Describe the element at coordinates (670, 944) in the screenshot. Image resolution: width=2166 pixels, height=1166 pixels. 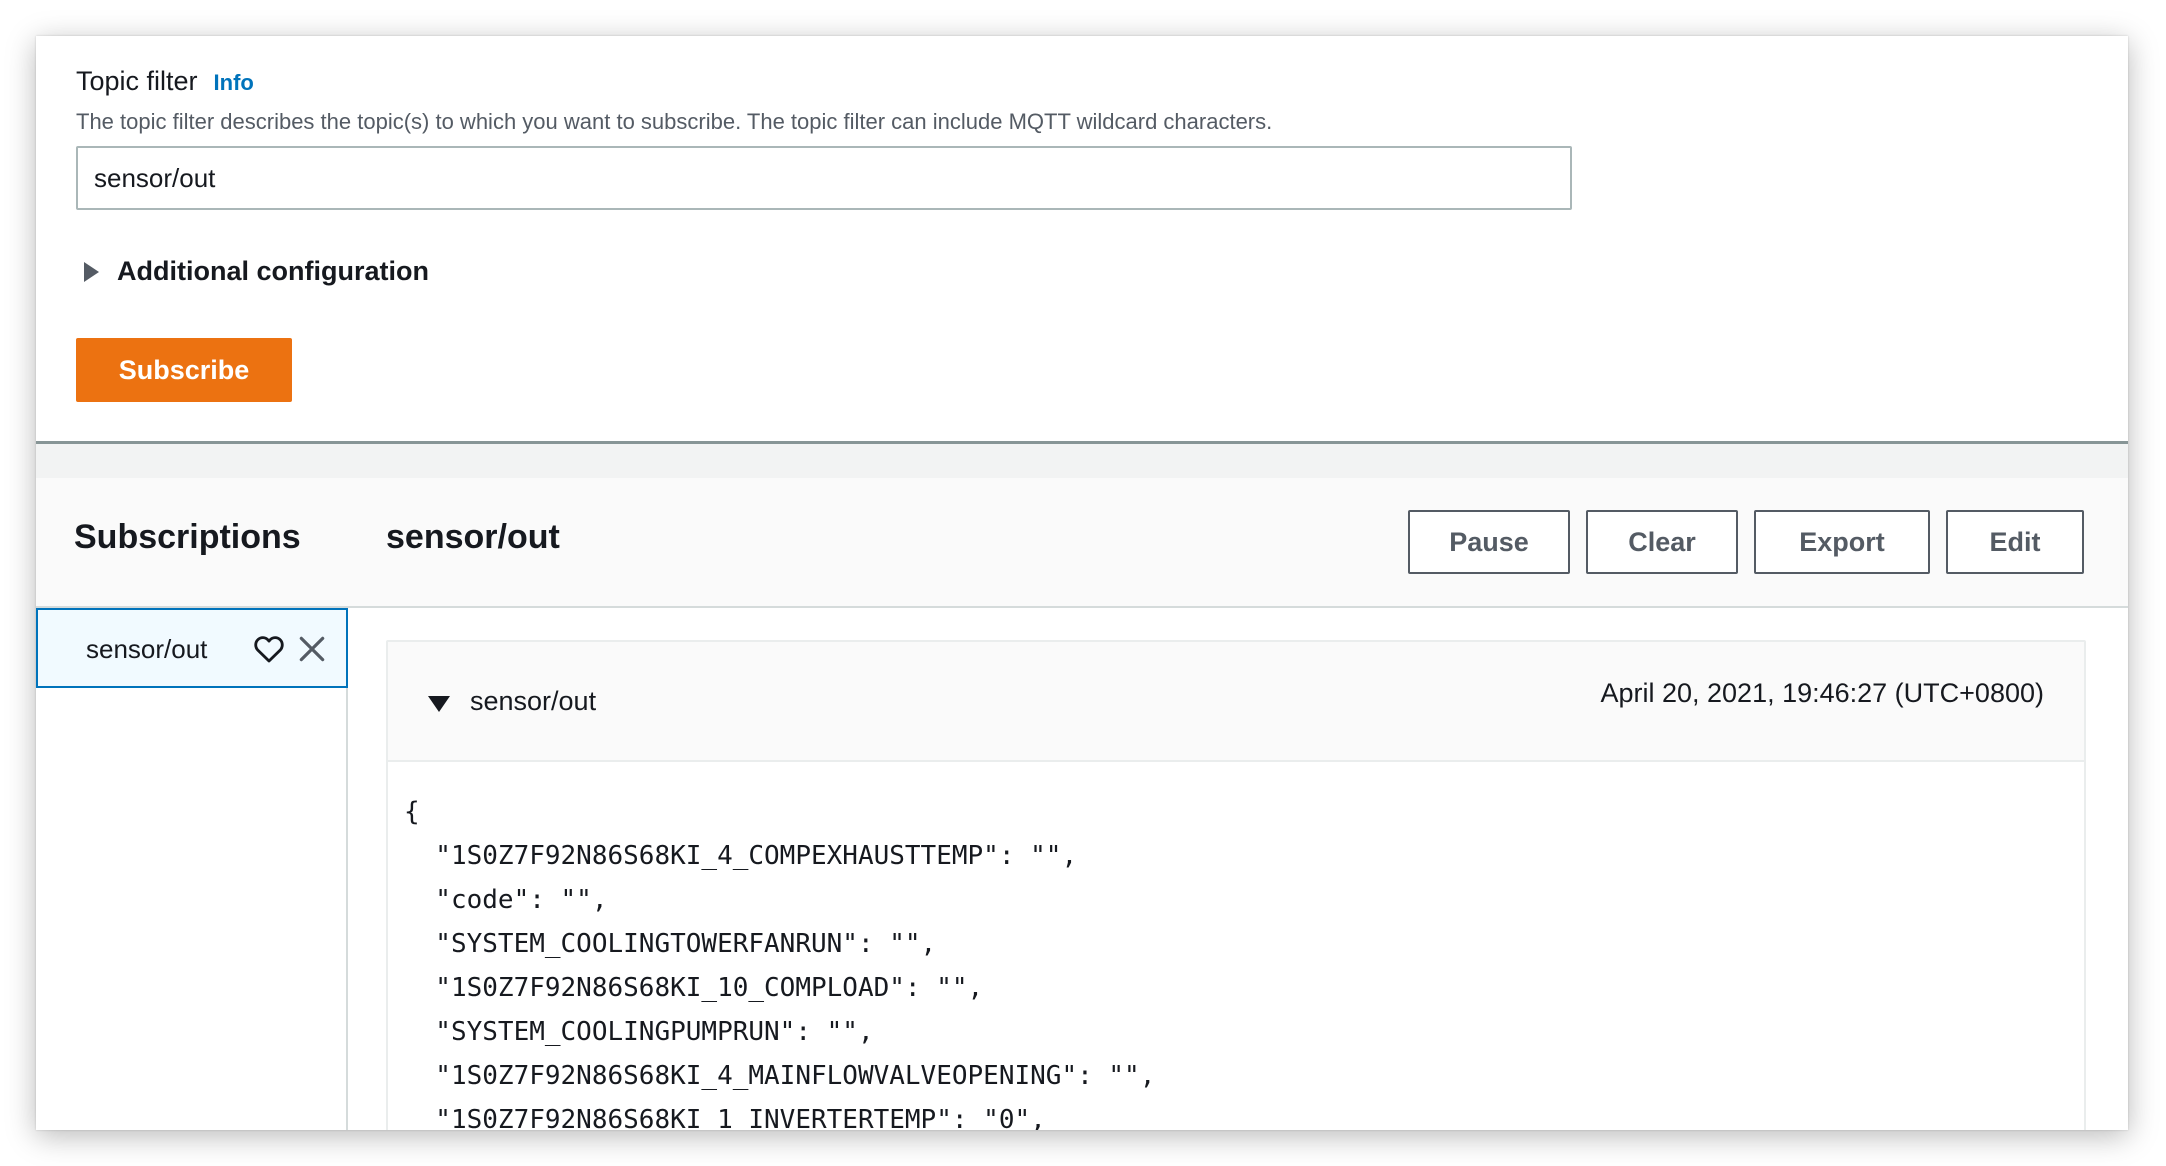
I see `payload-line: "SYSTEM_COOLINGTOWERFANRUN": "",` at that location.